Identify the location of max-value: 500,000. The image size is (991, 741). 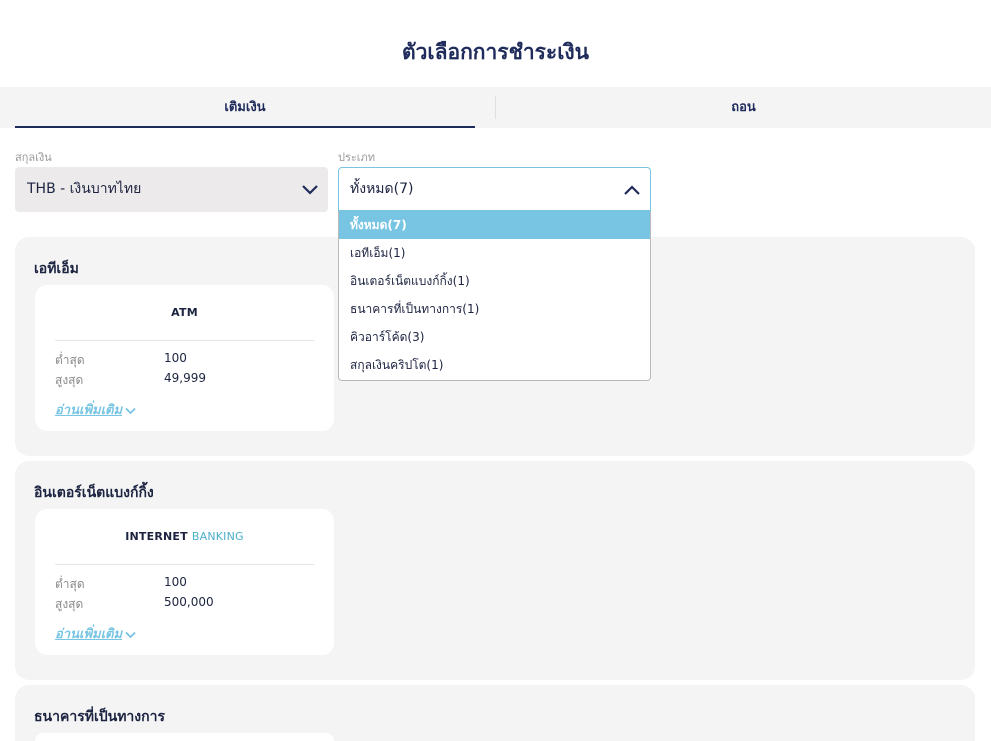
(189, 602).